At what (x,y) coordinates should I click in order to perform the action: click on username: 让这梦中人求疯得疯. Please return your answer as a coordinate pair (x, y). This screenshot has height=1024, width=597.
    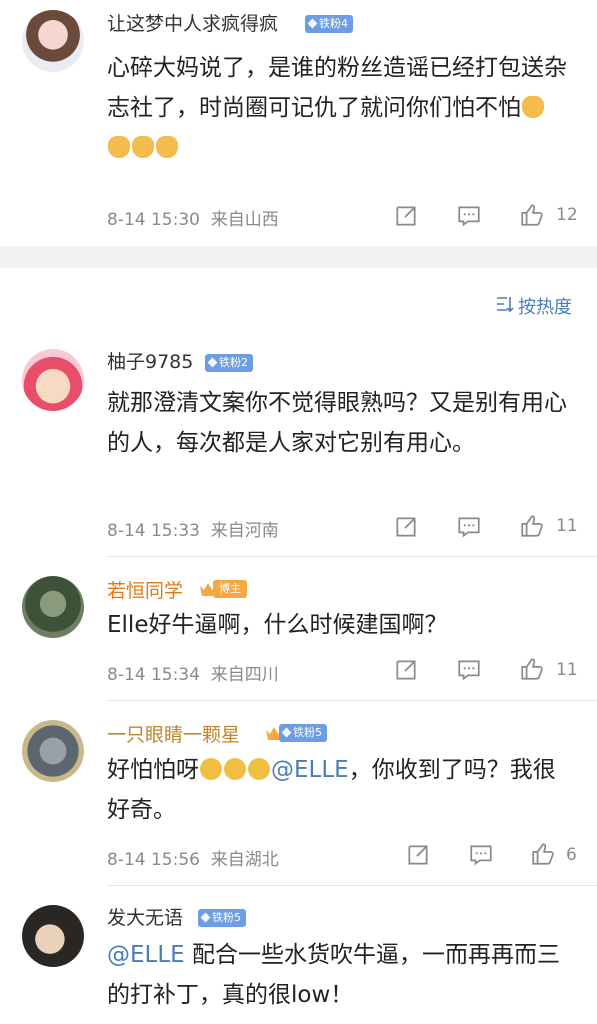
    Looking at the image, I should click on (192, 24).